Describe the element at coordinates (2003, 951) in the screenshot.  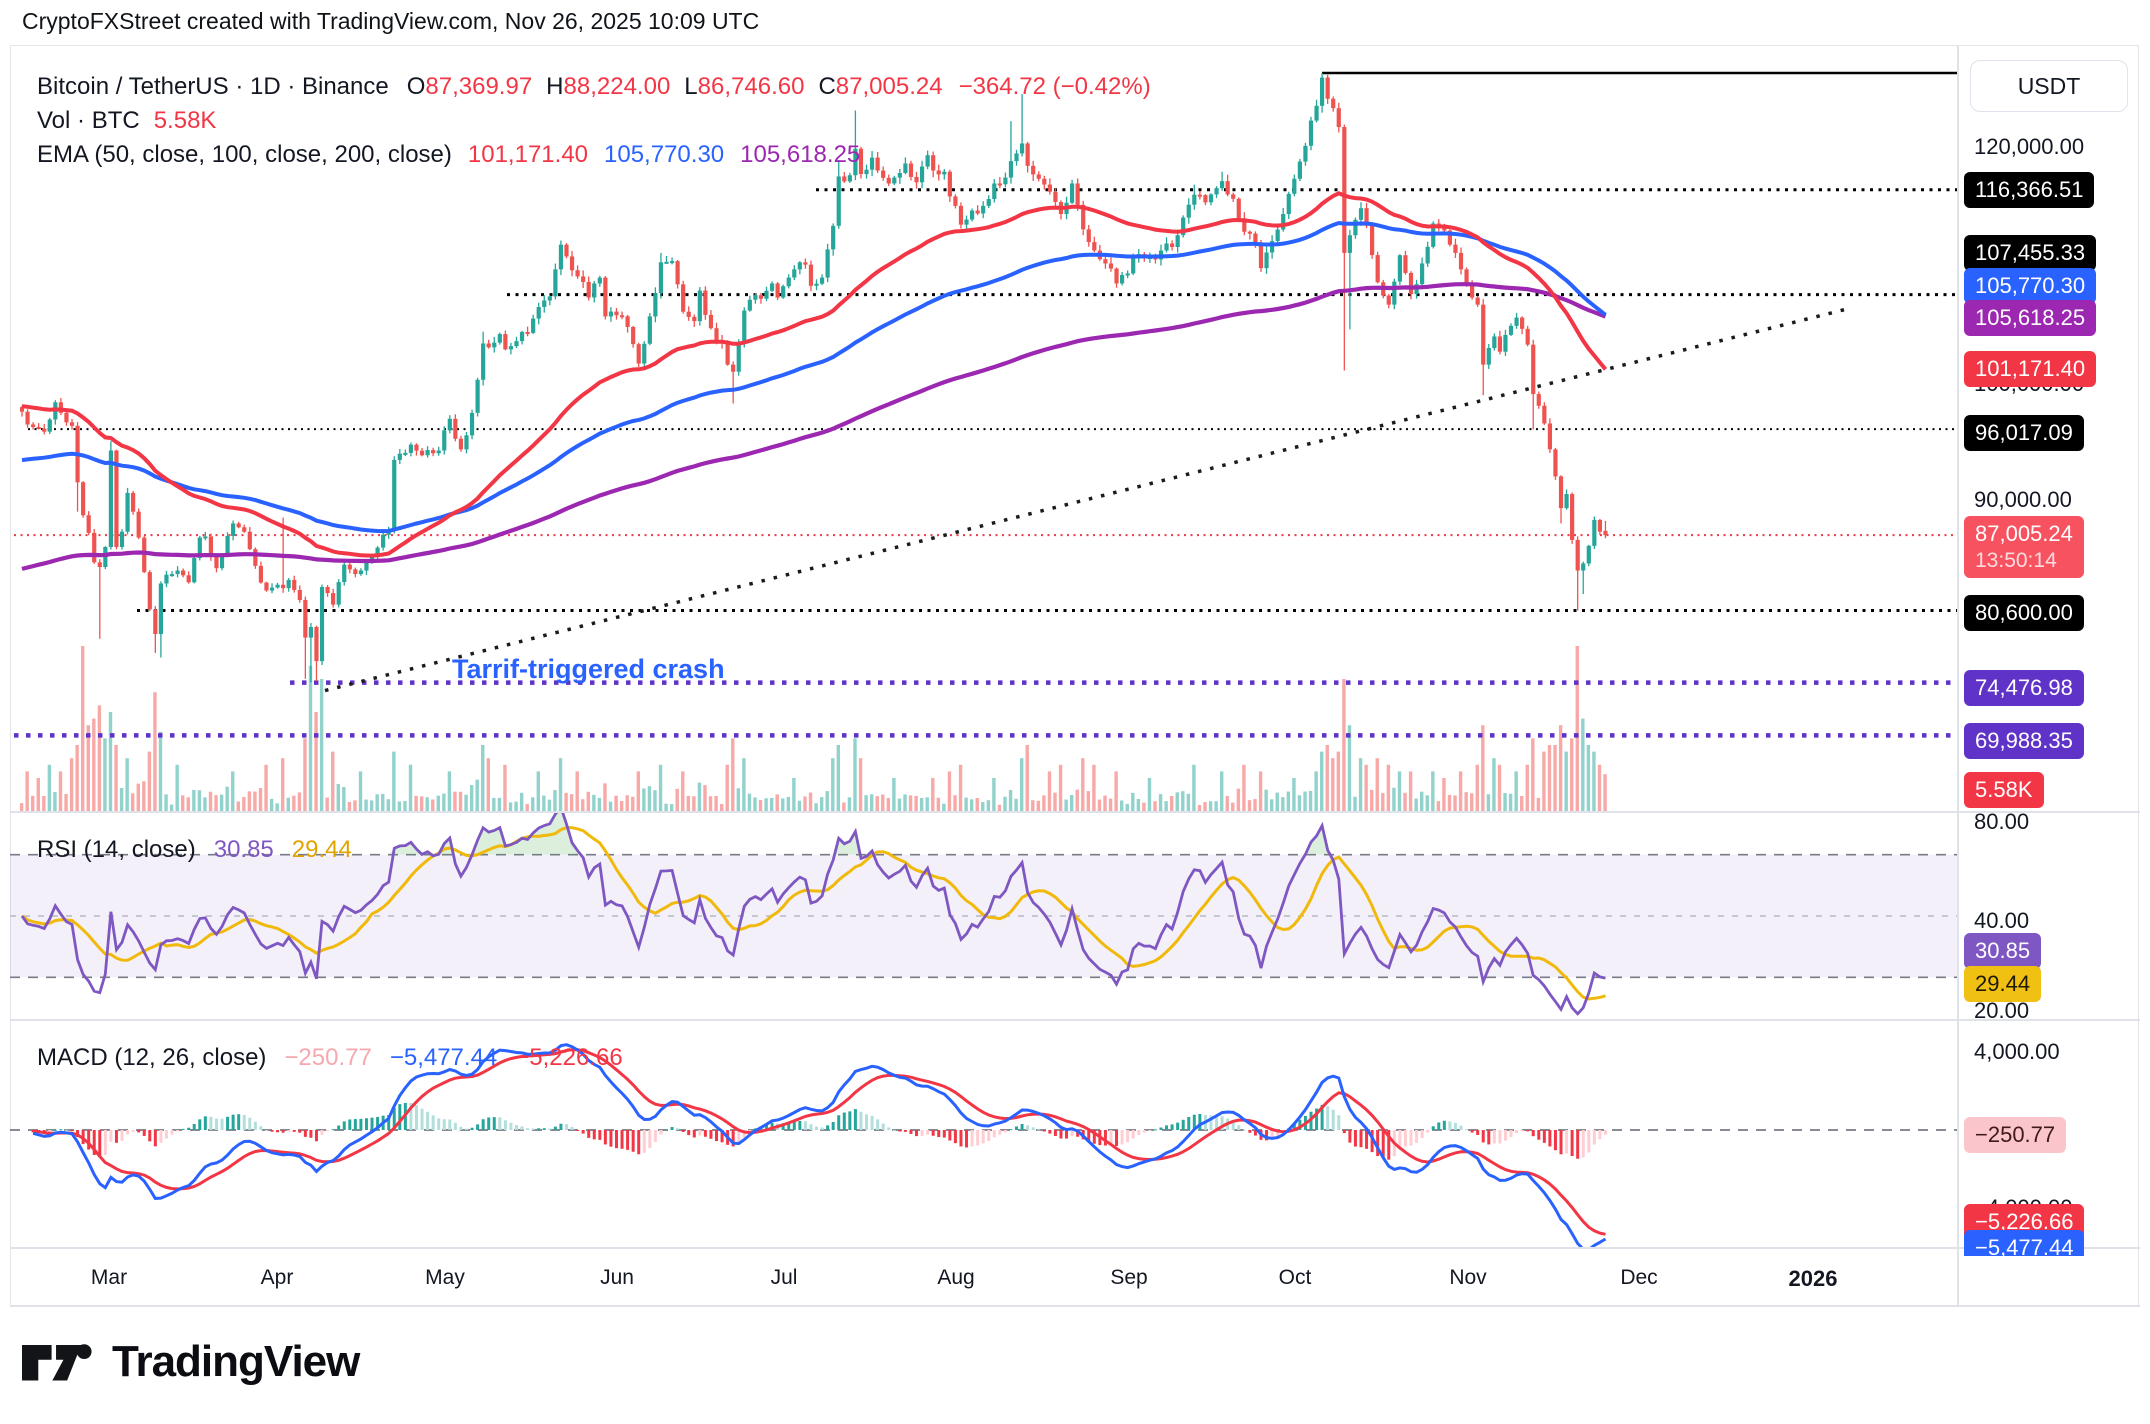
I see `rsi-label: 30.85` at that location.